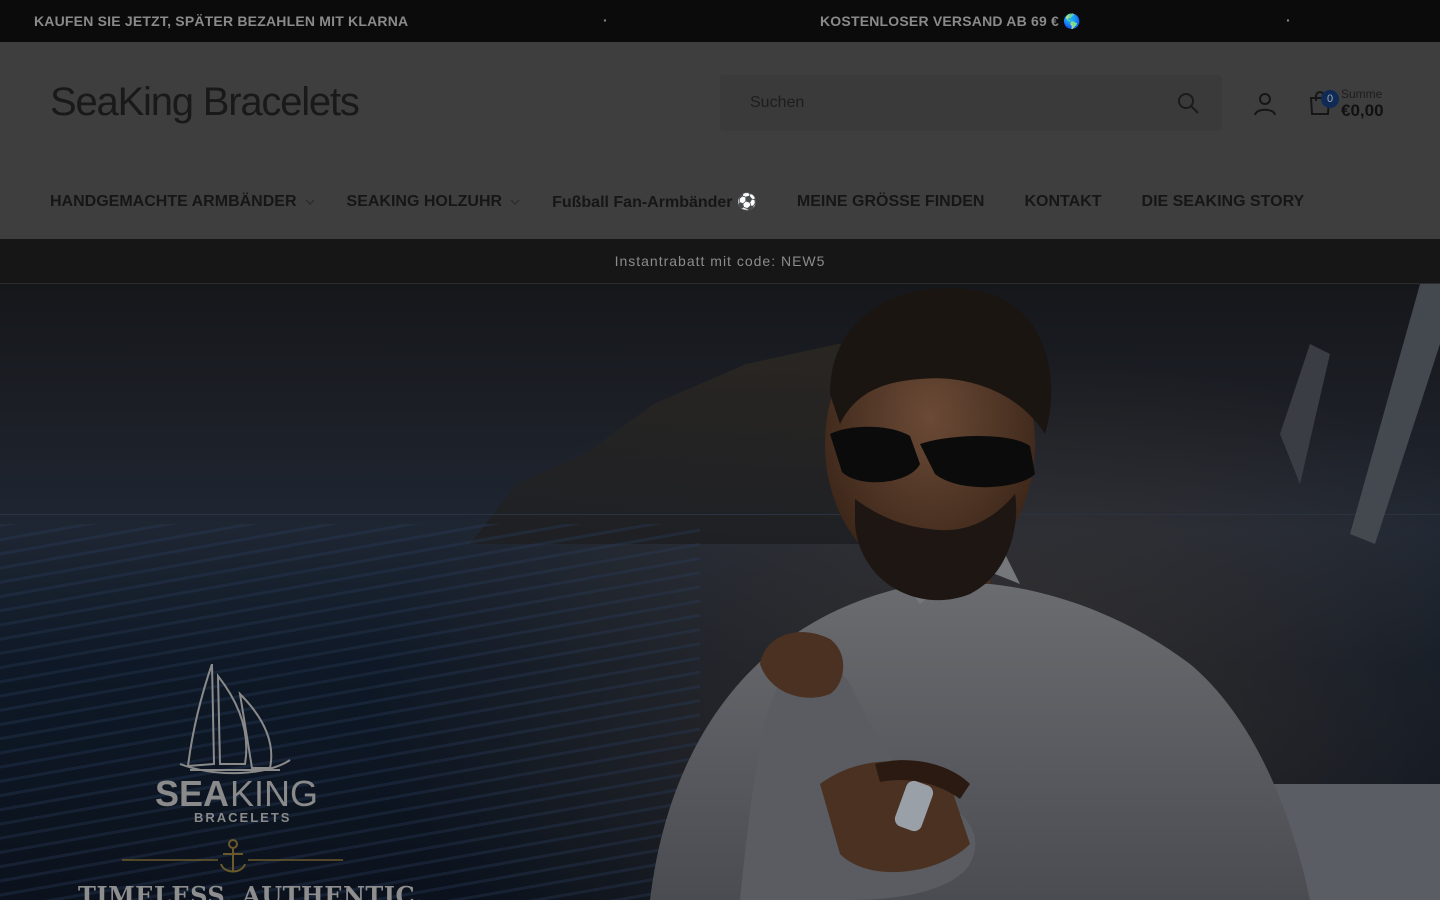 The image size is (1440, 900). I want to click on nav-item-label: DIE SEAKING STORY, so click(1223, 201).